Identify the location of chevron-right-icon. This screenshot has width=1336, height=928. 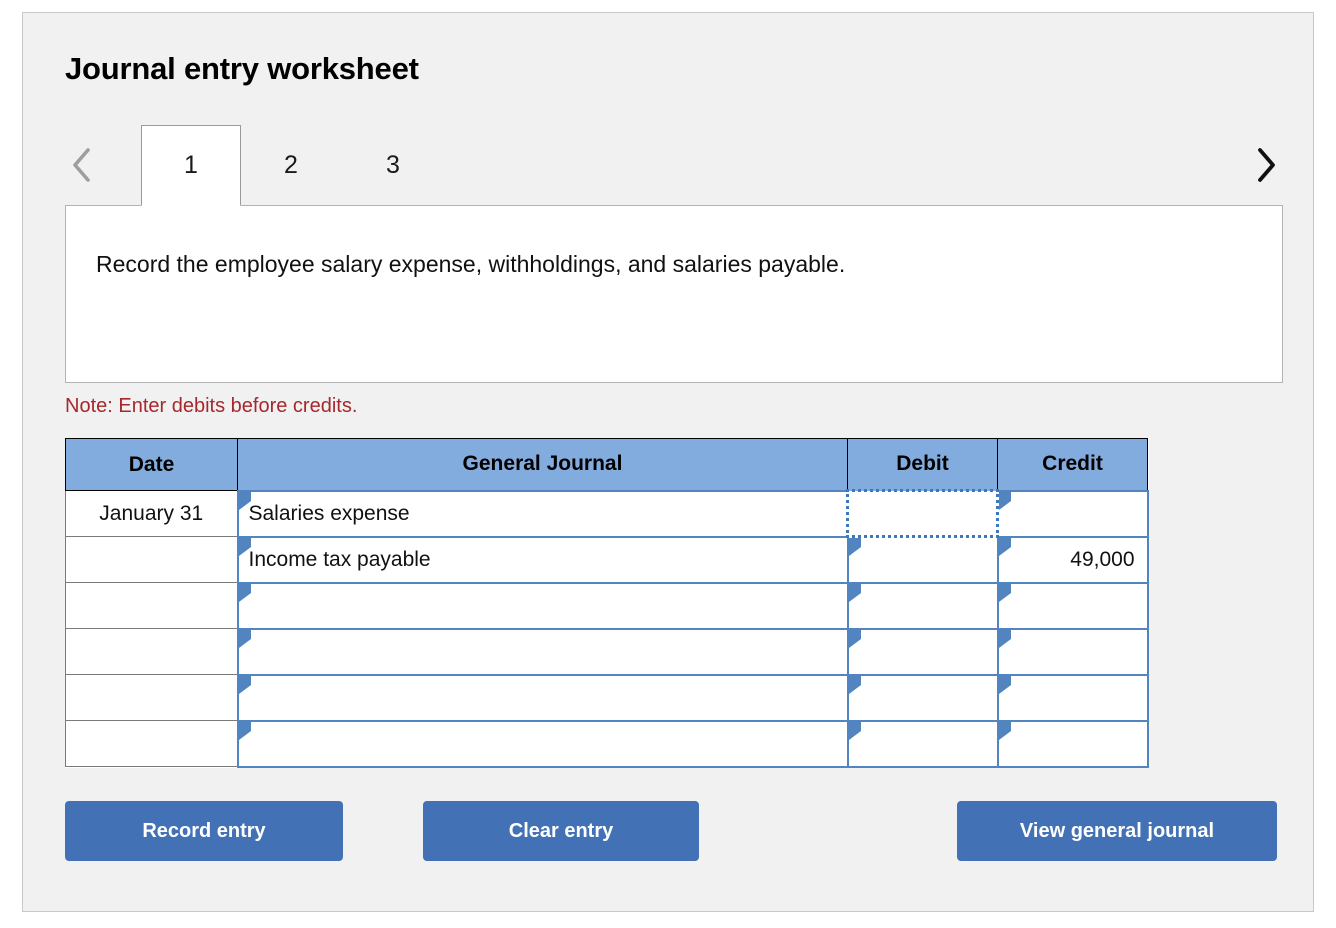
(1266, 165).